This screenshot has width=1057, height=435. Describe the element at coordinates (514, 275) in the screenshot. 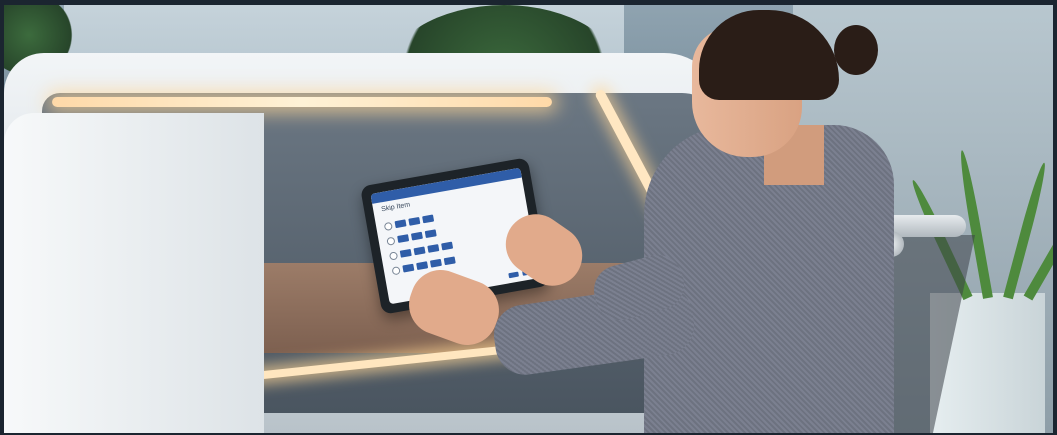

I see `screen-footer-button` at that location.